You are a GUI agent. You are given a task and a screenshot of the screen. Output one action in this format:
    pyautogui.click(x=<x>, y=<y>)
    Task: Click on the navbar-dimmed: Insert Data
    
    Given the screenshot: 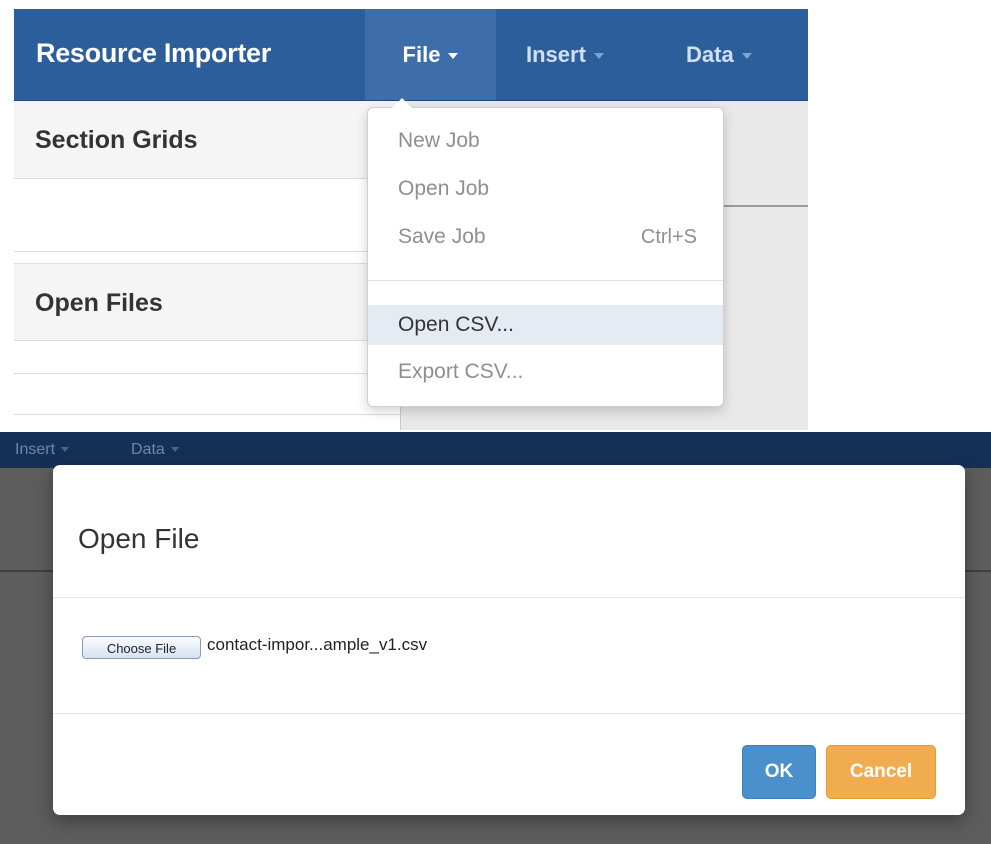 What is the action you would take?
    pyautogui.click(x=495, y=450)
    